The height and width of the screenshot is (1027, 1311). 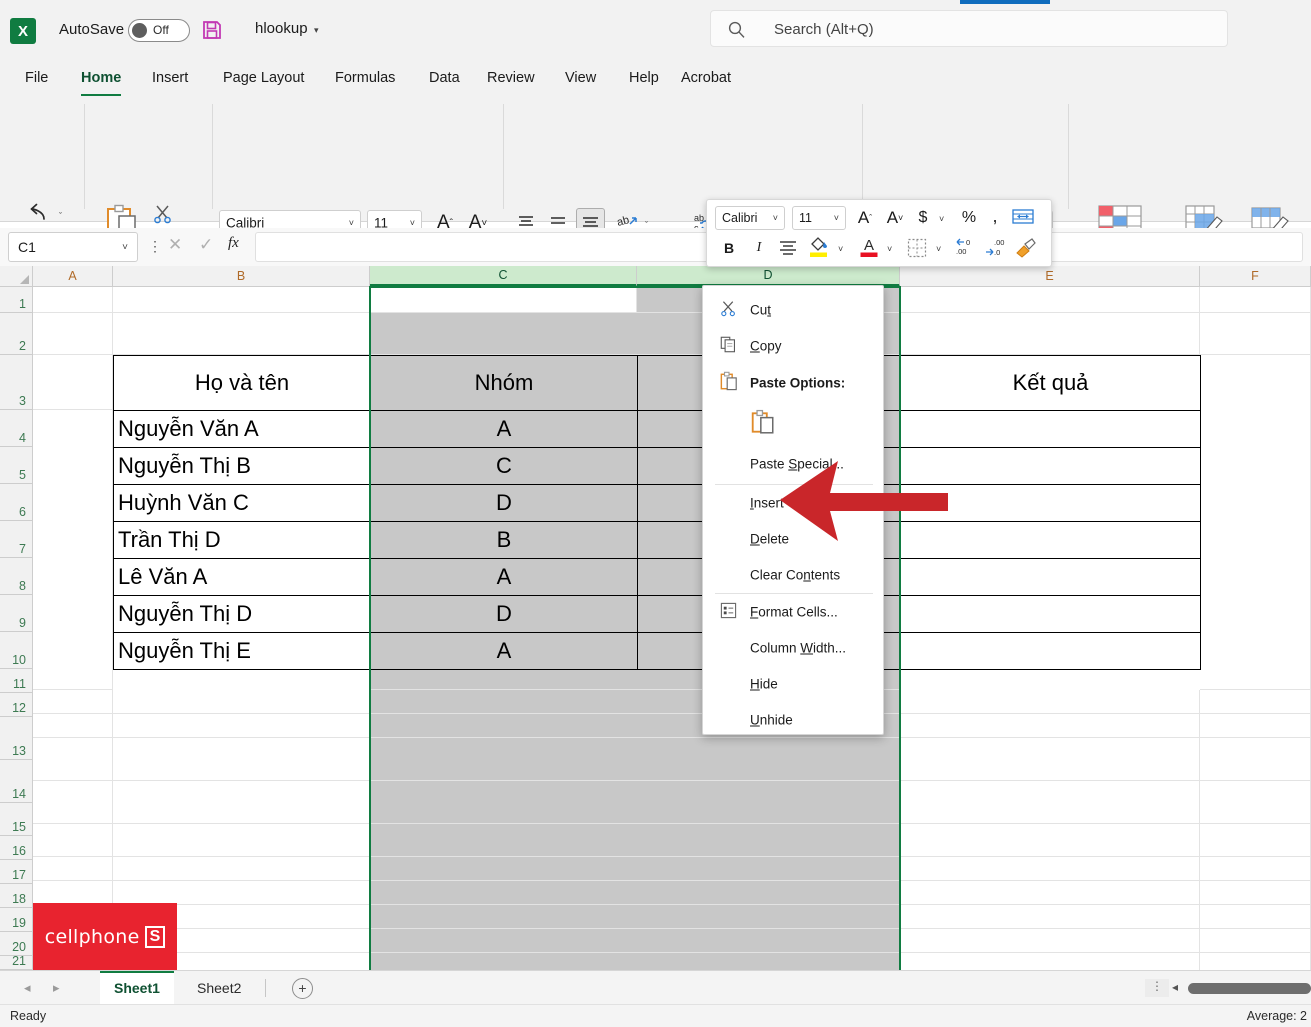 What do you see at coordinates (794, 684) in the screenshot?
I see `context-menu-item-hide: Hide` at bounding box center [794, 684].